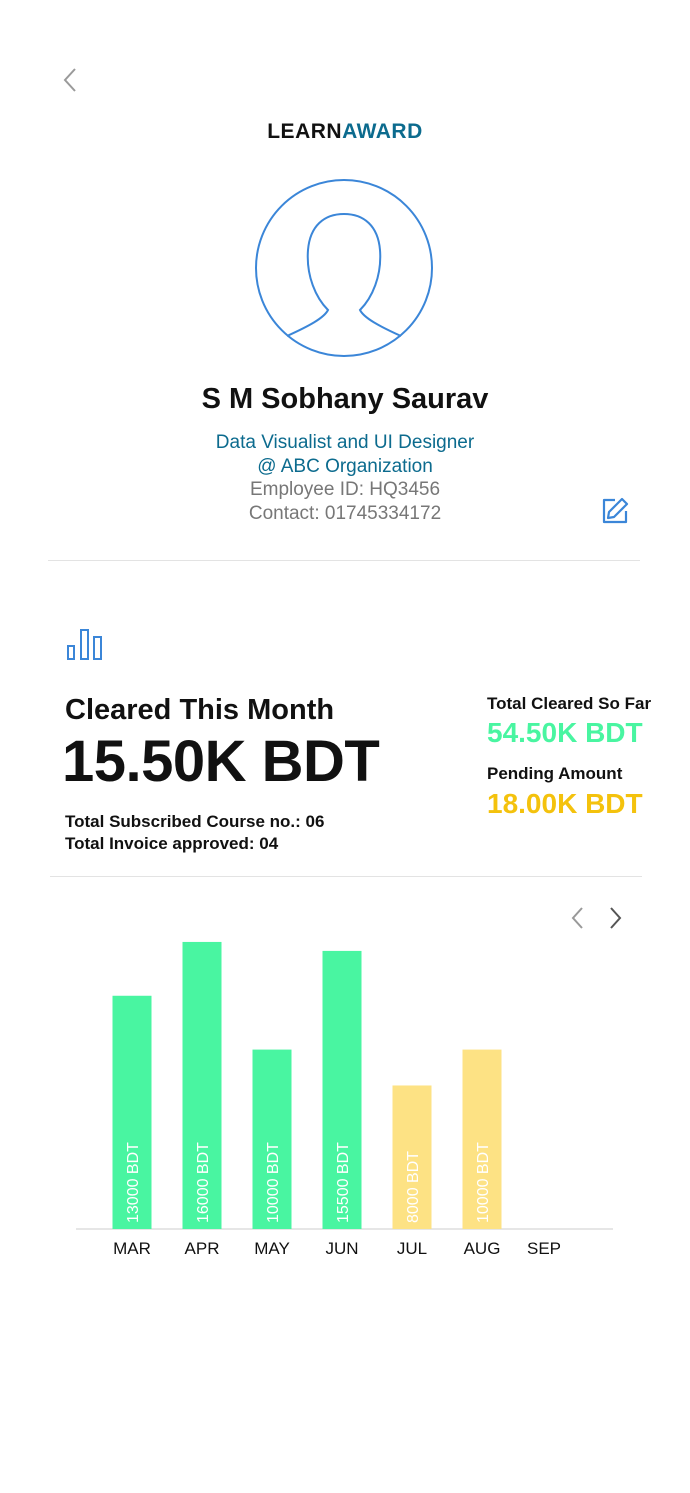  Describe the element at coordinates (345, 399) in the screenshot. I see `profile-name: S M Sobhany Saurav` at that location.